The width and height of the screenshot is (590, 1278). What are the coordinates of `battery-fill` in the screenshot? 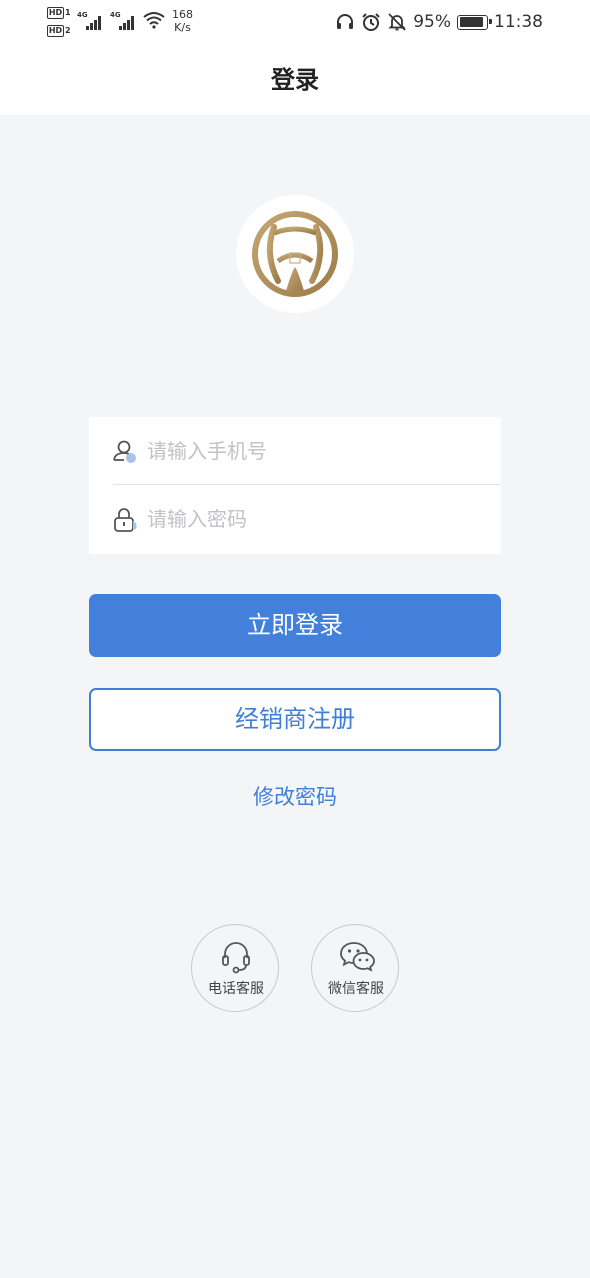 It's located at (471, 22).